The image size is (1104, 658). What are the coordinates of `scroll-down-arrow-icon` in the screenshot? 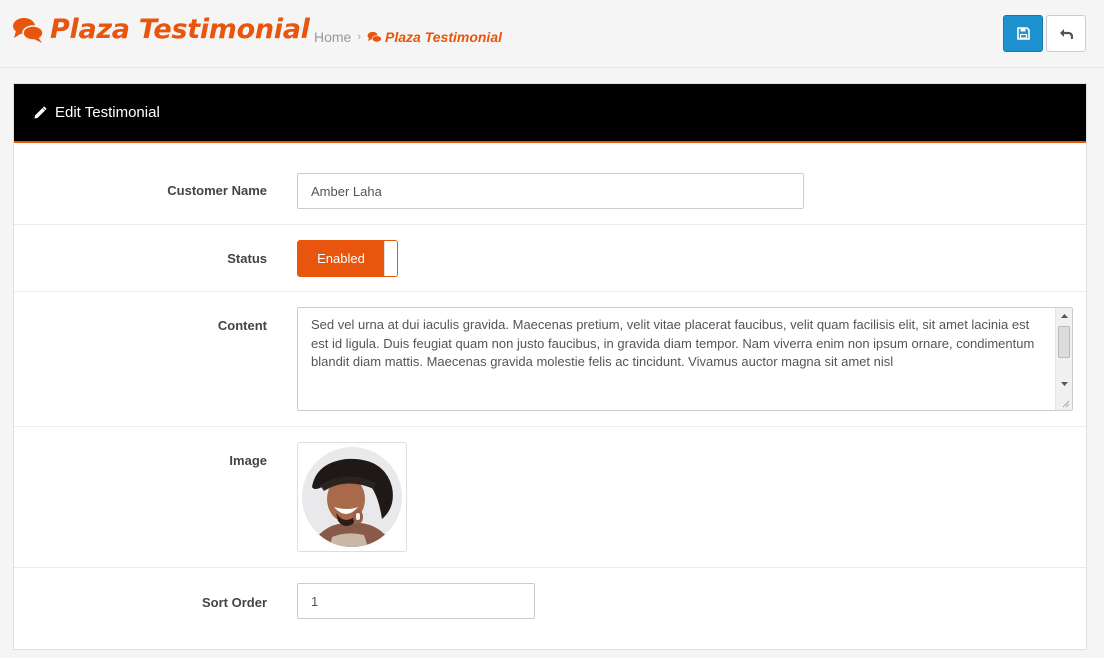 It's located at (1064, 384).